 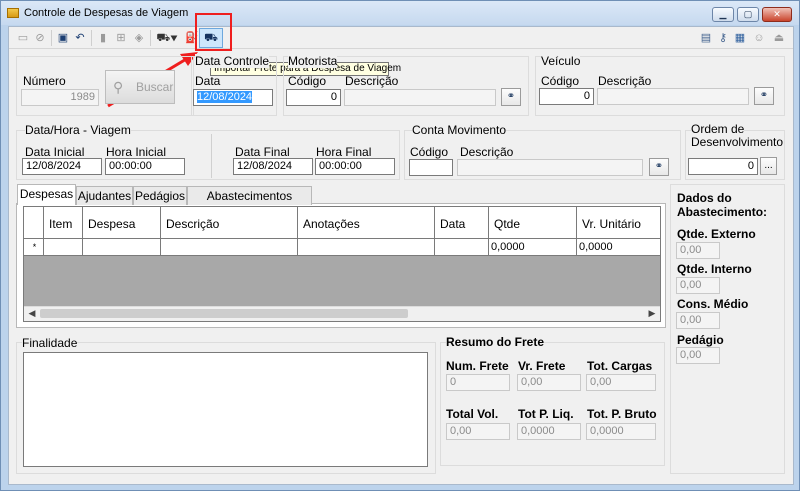 What do you see at coordinates (80, 38) in the screenshot?
I see `undo-icon: ↶` at bounding box center [80, 38].